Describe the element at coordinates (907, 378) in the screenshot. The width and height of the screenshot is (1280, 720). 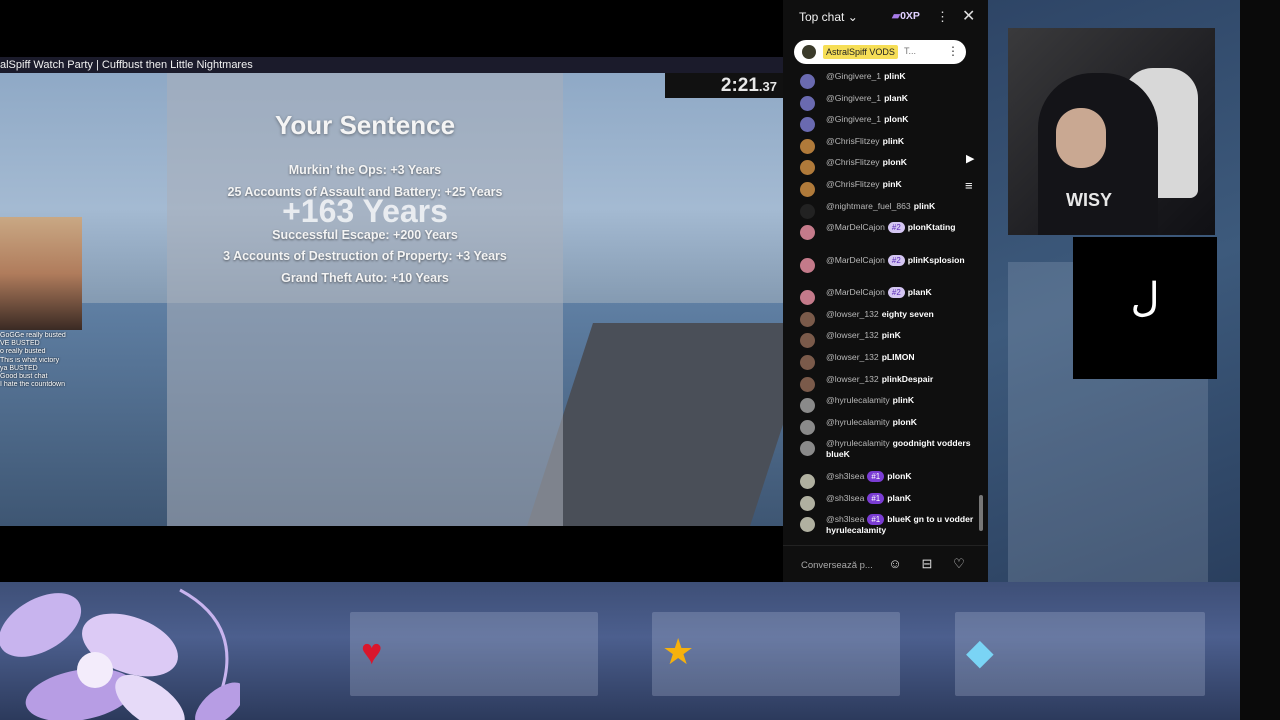
I see `chat-body: plinkDespair` at that location.